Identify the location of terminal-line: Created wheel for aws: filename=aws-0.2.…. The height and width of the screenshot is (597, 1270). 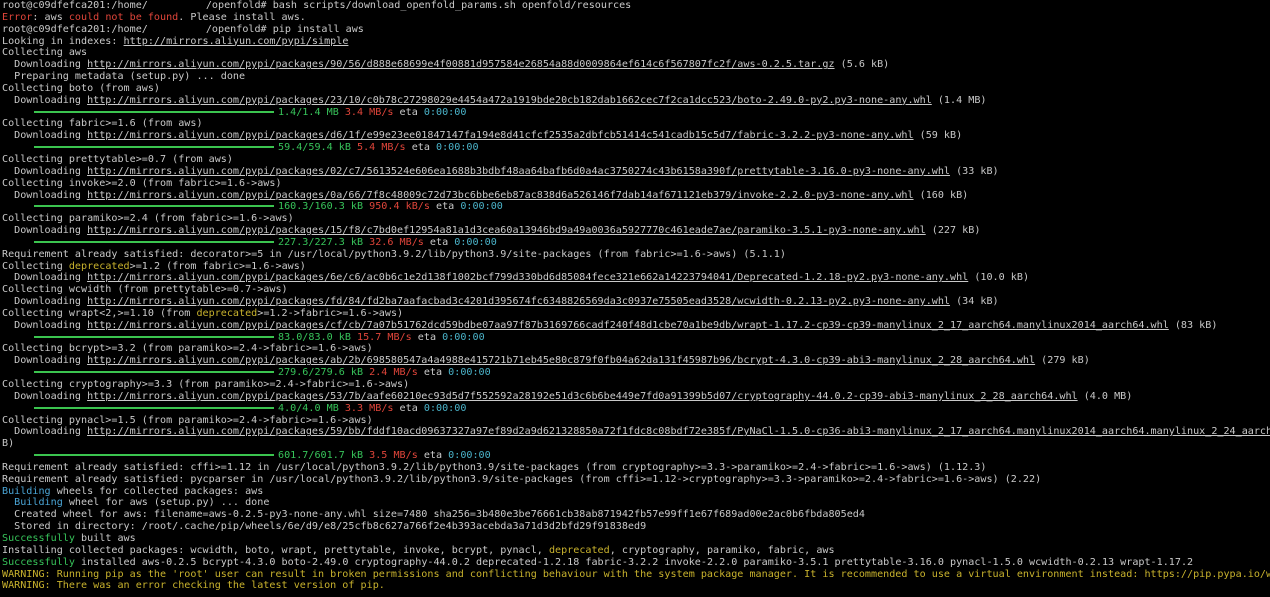
(636, 515).